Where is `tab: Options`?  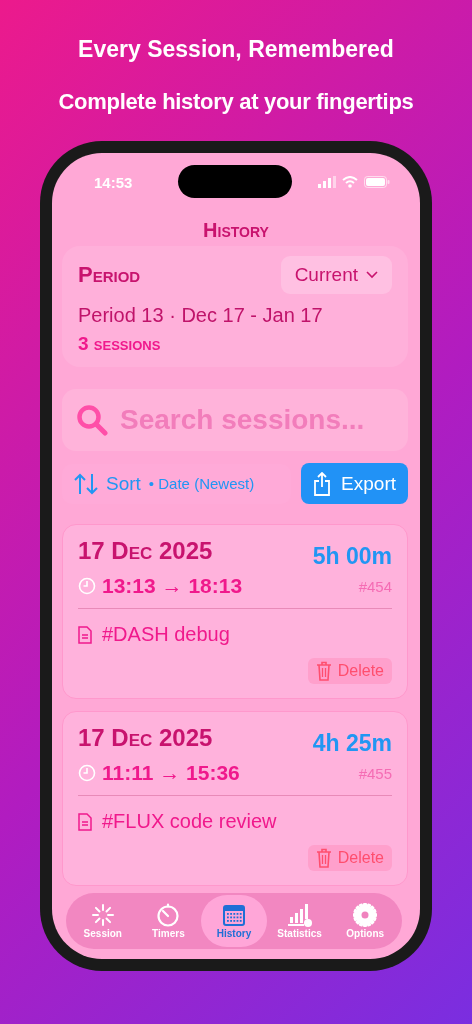 tab: Options is located at coordinates (365, 921).